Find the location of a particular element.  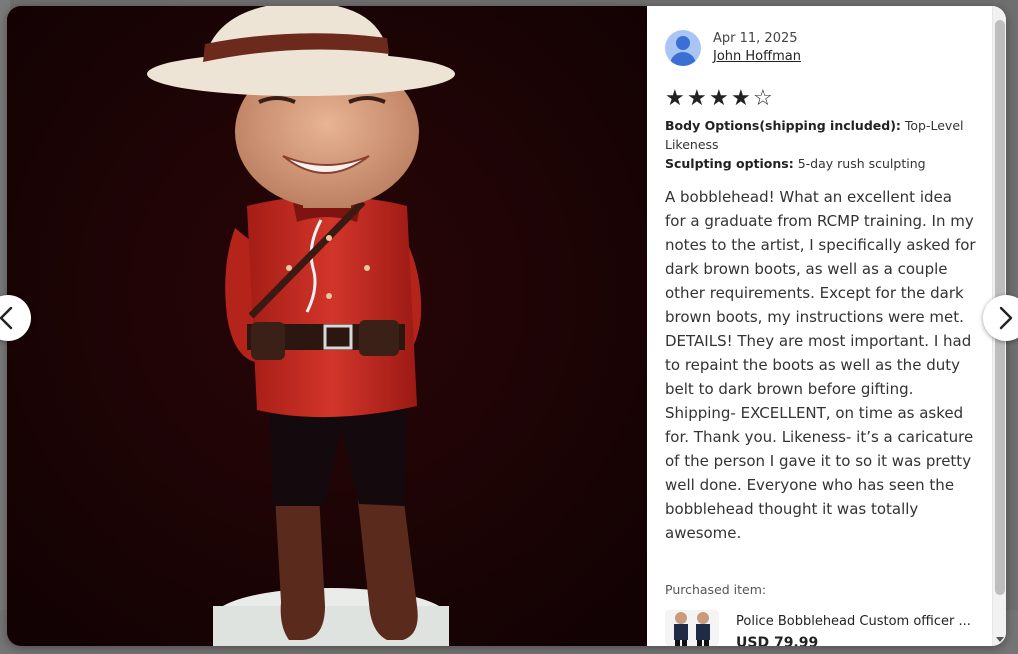

star-rating: ★★★★☆ is located at coordinates (720, 99).